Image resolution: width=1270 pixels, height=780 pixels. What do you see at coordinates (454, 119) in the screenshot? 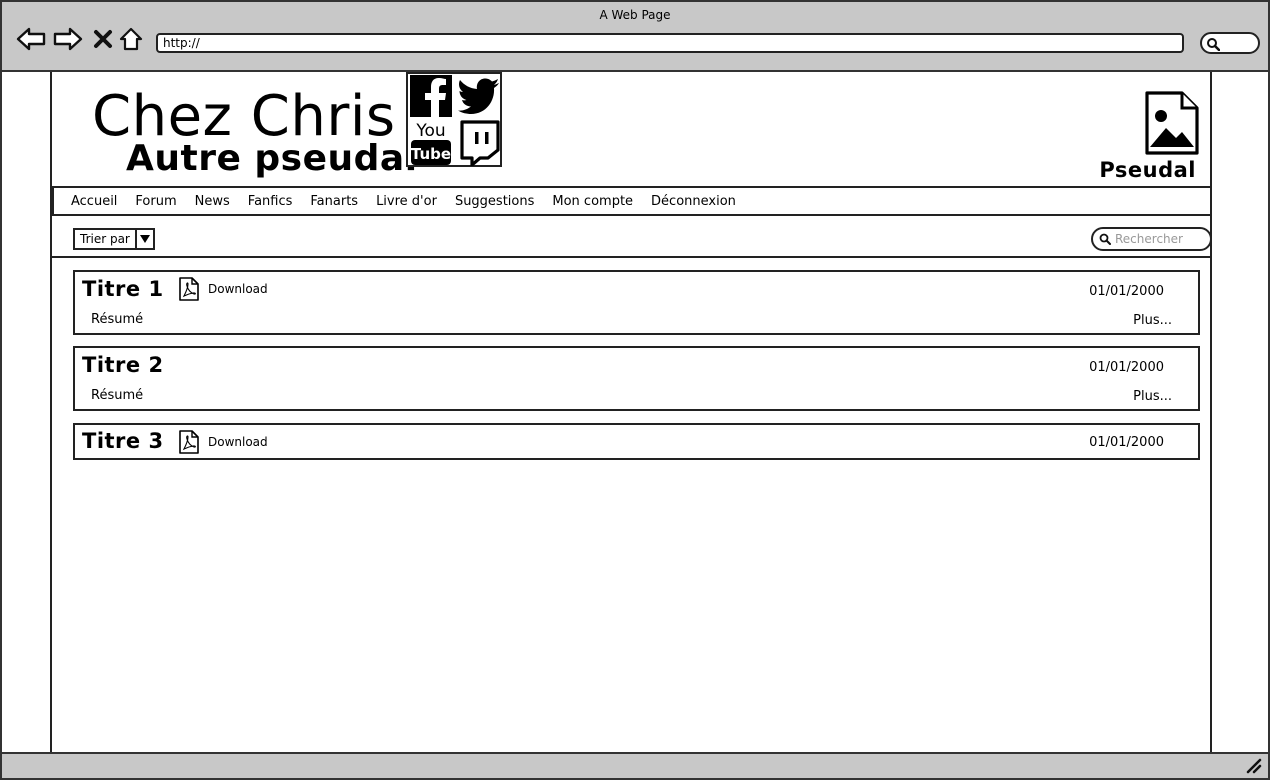
I see `social-links: You Tube` at bounding box center [454, 119].